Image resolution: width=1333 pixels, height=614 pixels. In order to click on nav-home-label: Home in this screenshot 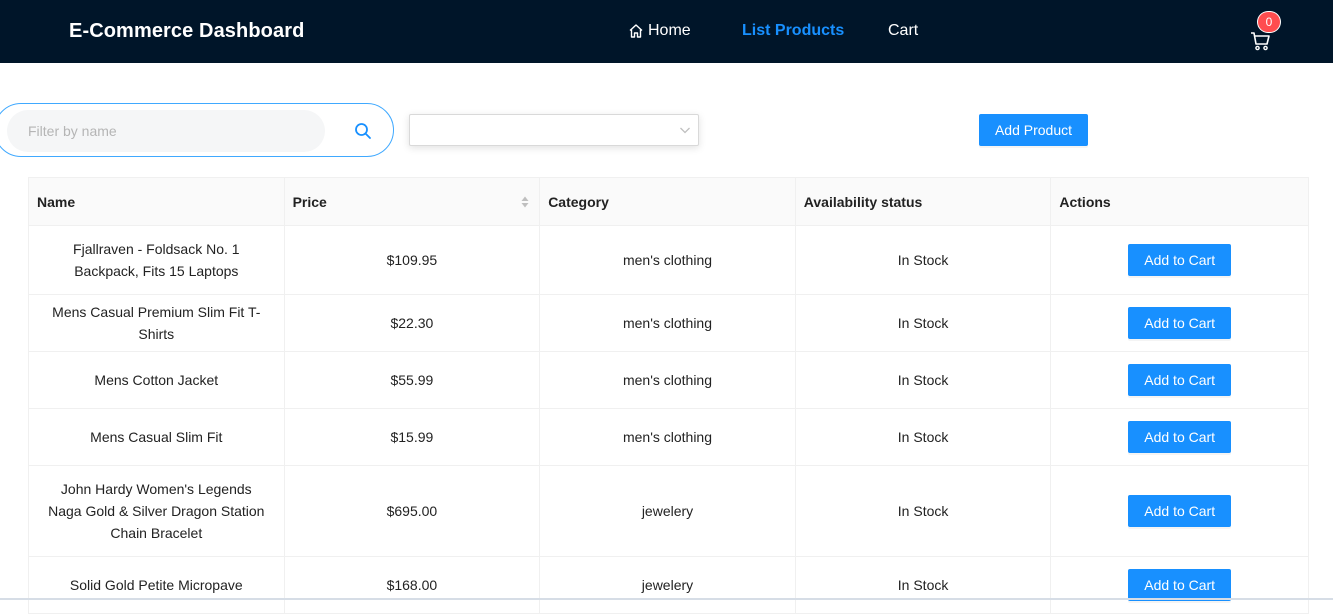, I will do `click(669, 30)`.